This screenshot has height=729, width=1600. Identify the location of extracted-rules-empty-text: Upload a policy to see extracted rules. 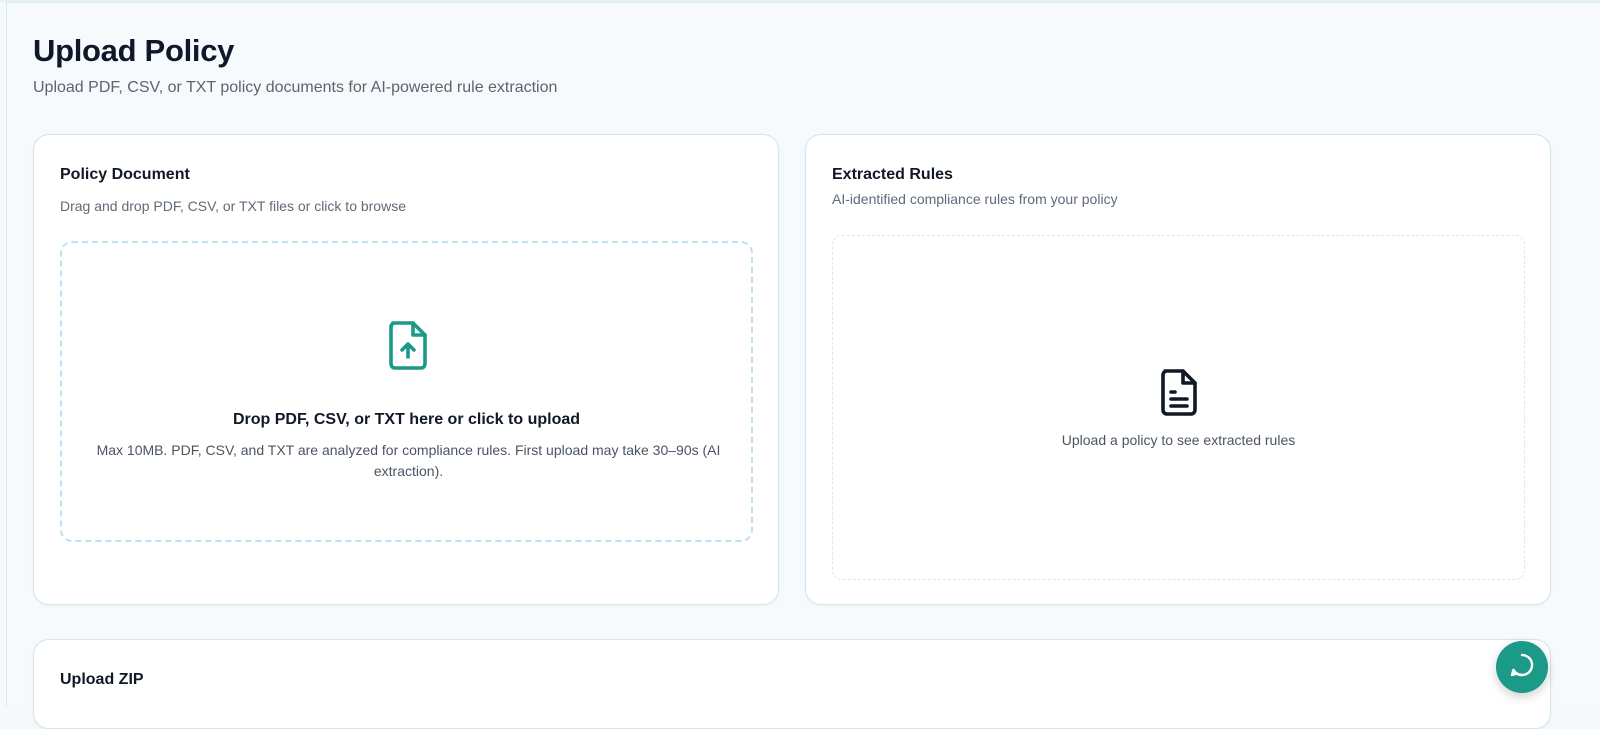
(1178, 440).